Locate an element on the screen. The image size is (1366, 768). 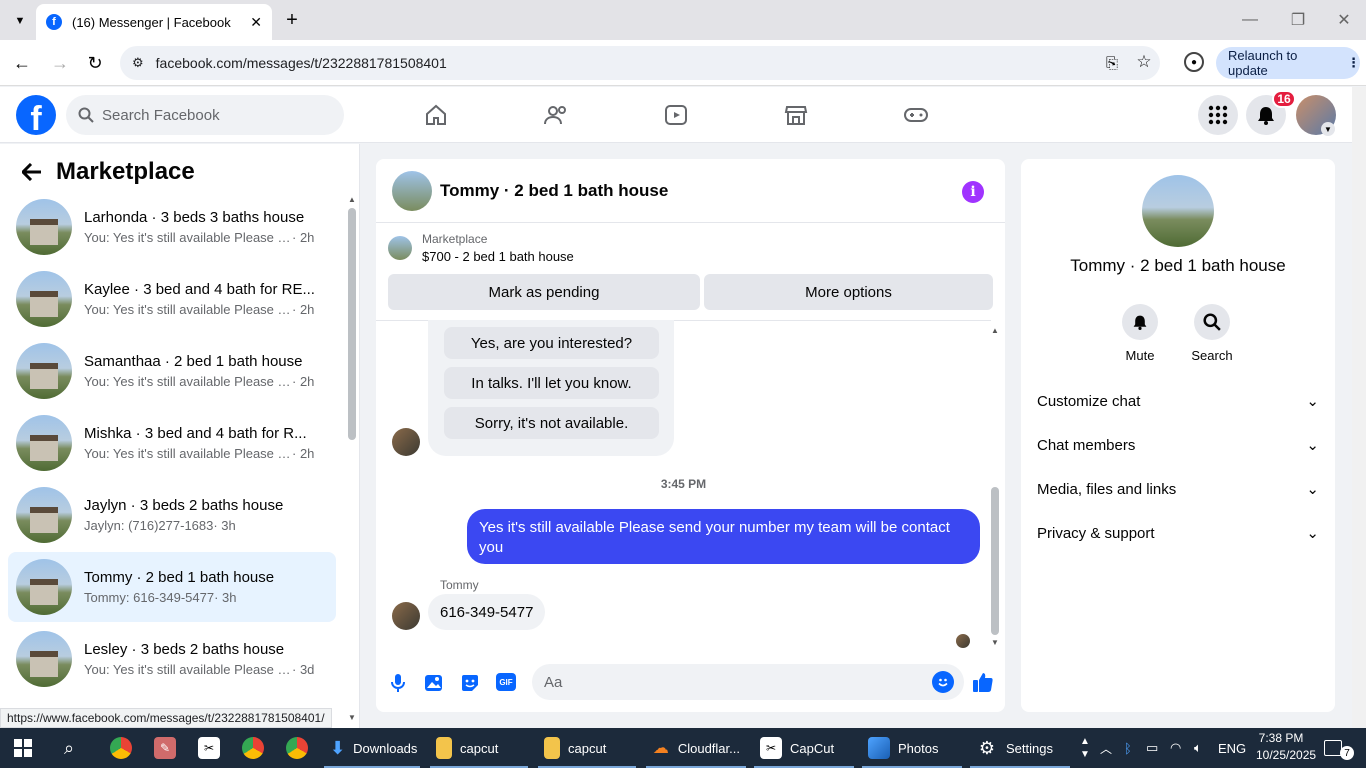
chat-scroll-down-icon: ▼ is located at coordinates (995, 642).